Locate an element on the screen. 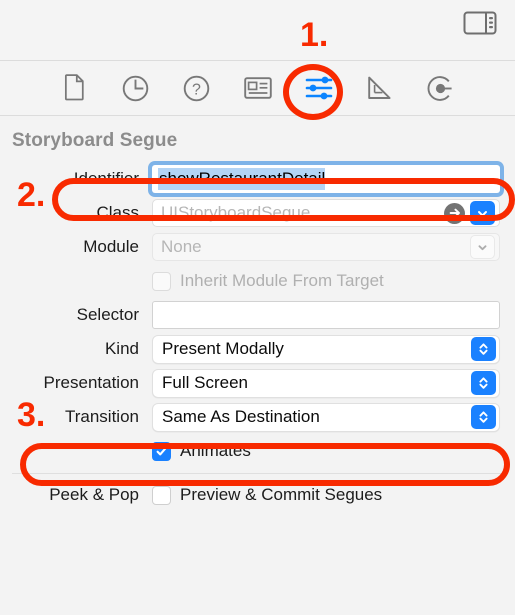 The height and width of the screenshot is (615, 515). peek-and-pop-label: Peek & Pop is located at coordinates (94, 494).